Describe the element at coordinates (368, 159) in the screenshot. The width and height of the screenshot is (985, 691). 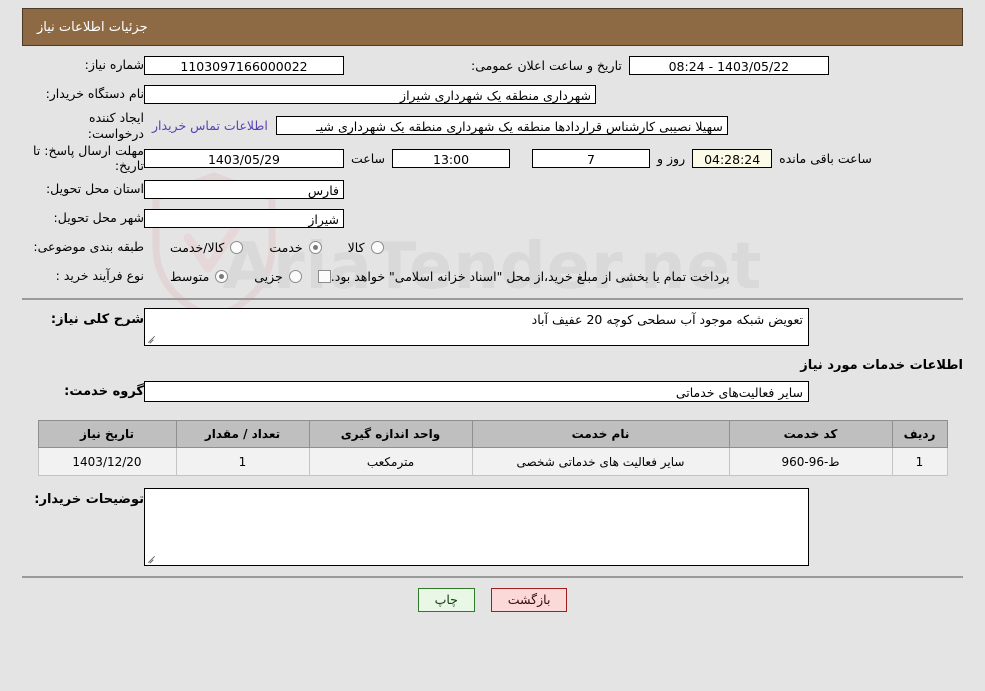
I see `deadline-time-label: ساعت` at that location.